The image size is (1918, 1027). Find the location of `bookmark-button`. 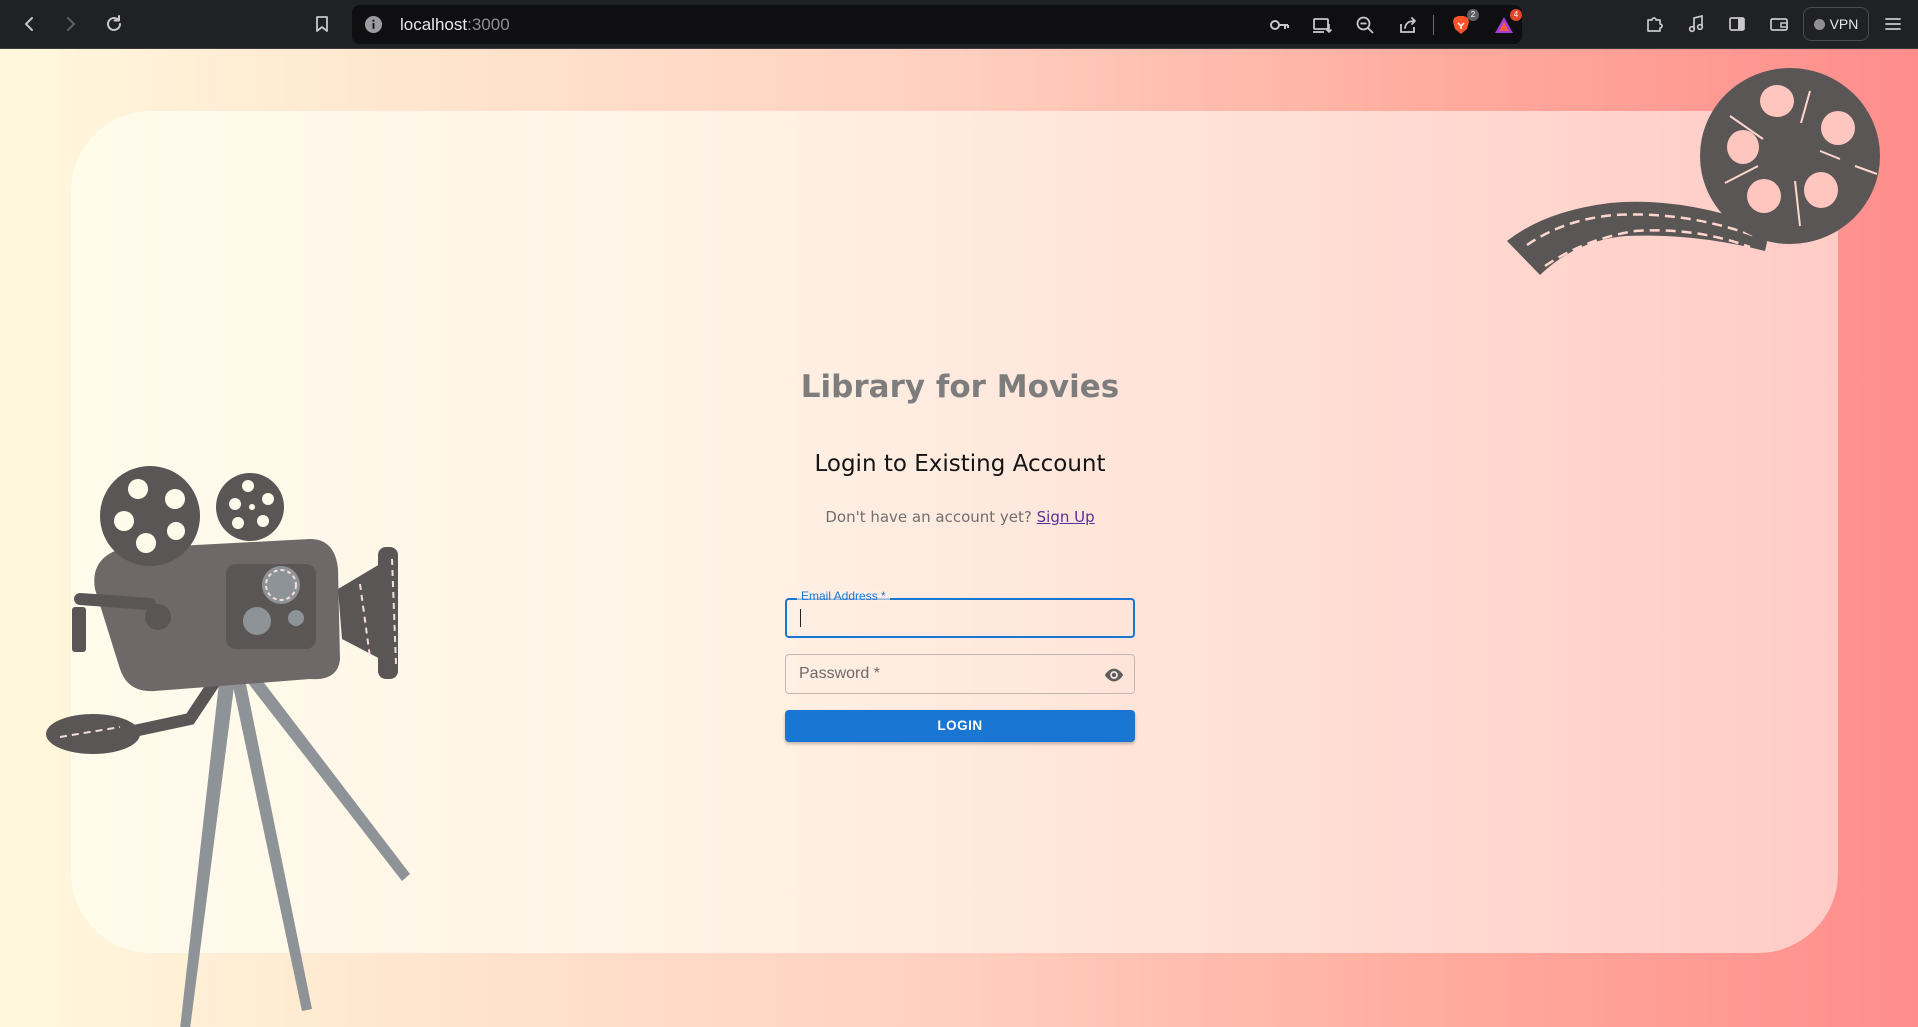

bookmark-button is located at coordinates (322, 24).